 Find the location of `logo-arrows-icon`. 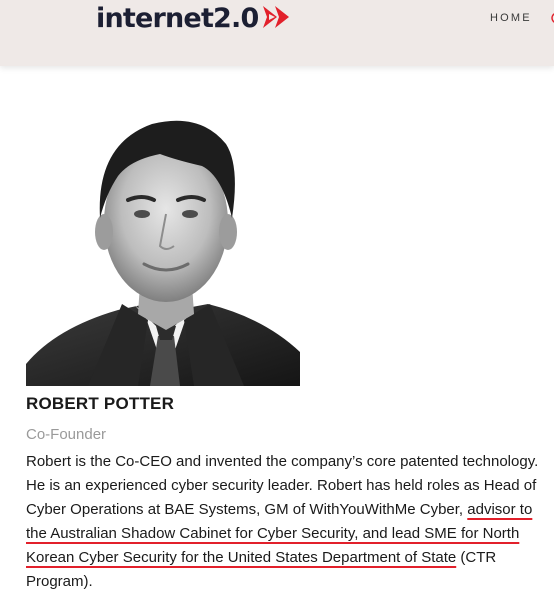

logo-arrows-icon is located at coordinates (276, 17).